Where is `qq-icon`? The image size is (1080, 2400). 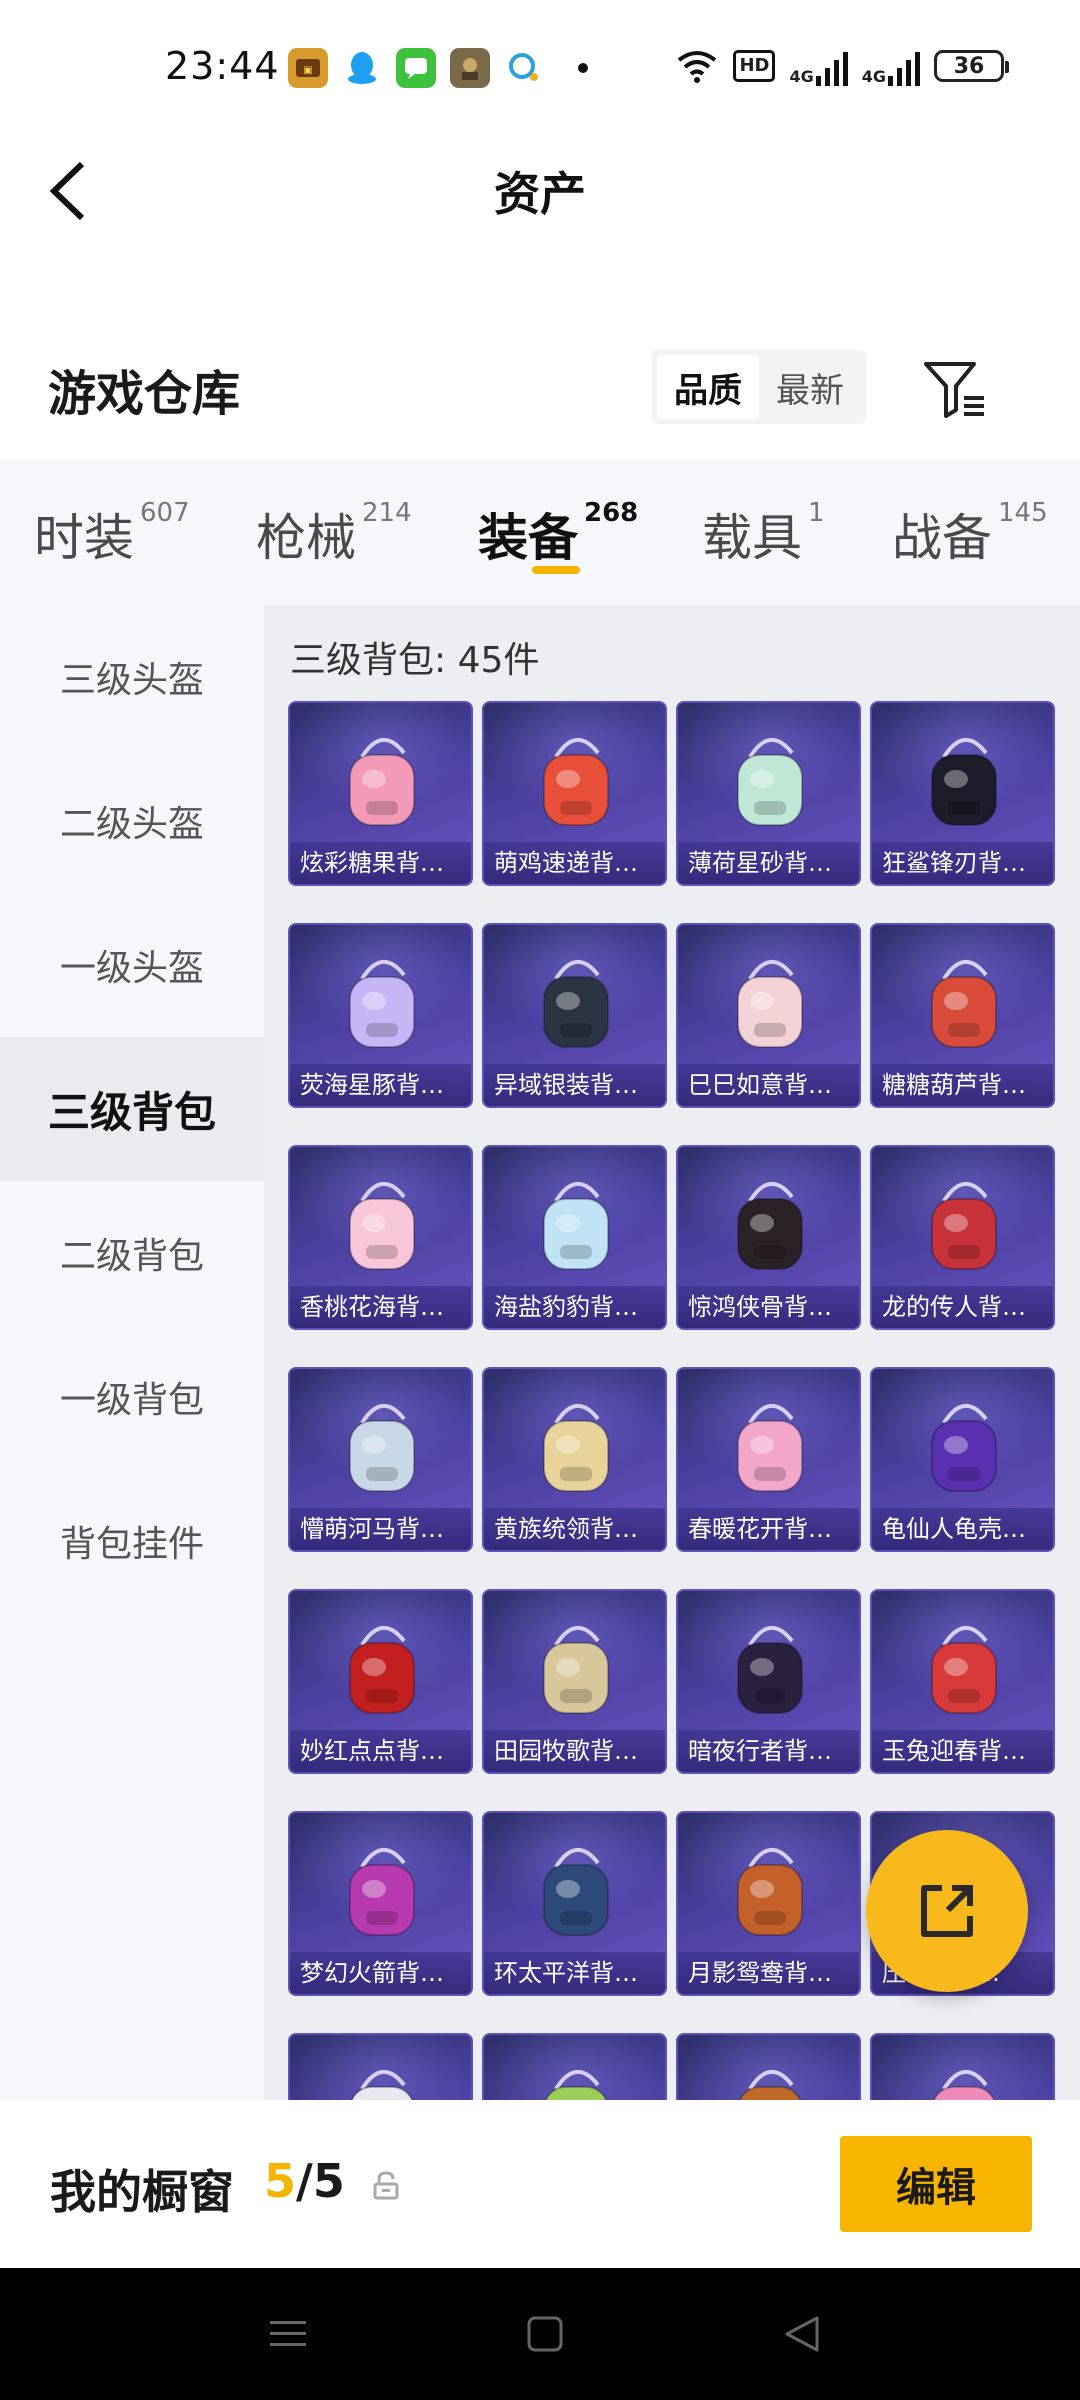
qq-icon is located at coordinates (362, 68).